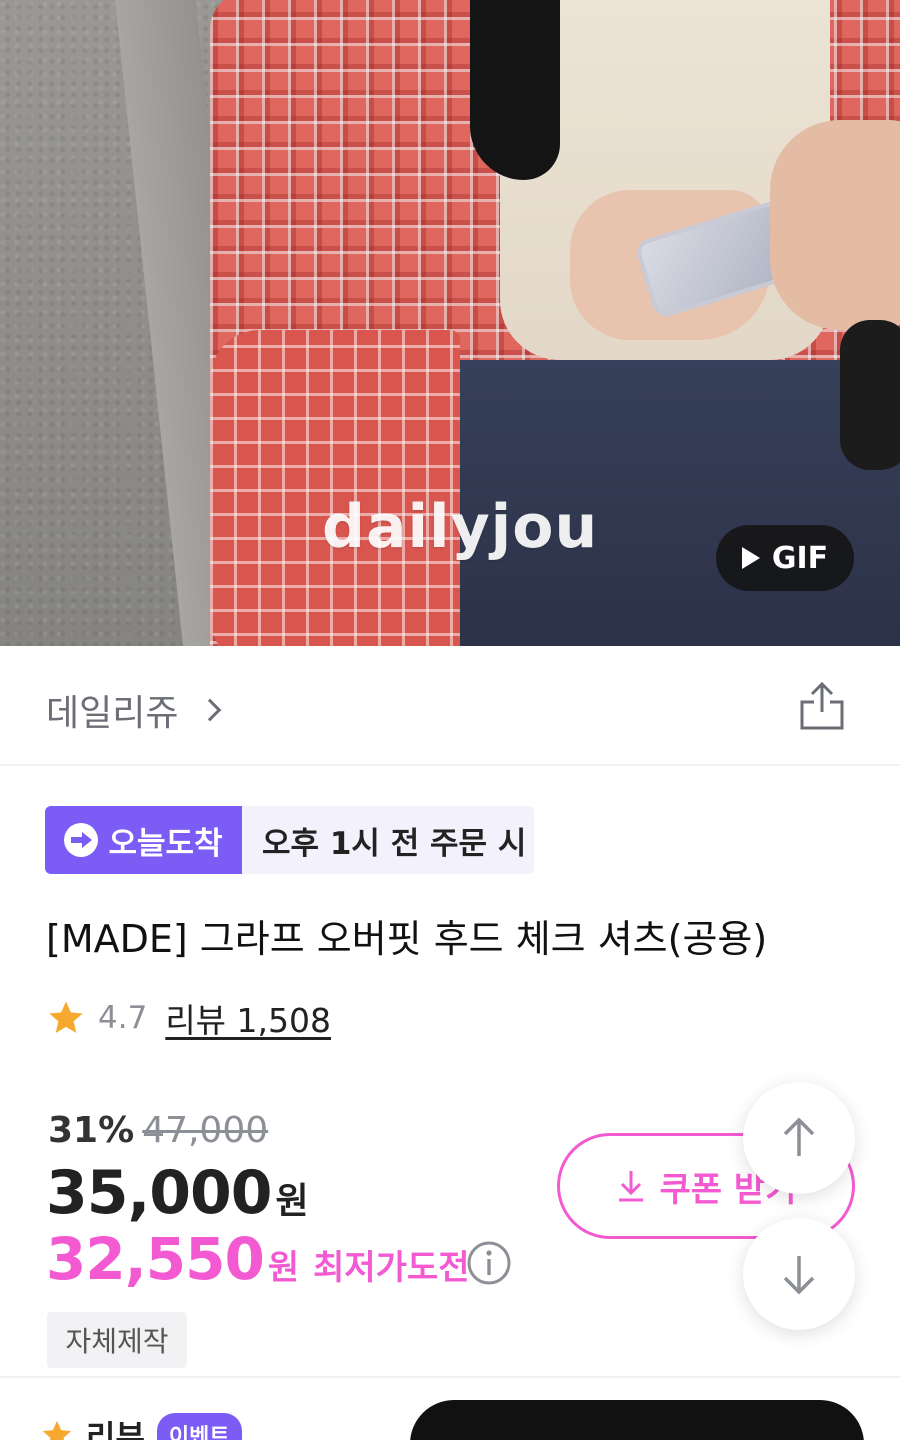  Describe the element at coordinates (630, 1186) in the screenshot. I see `download-icon` at that location.